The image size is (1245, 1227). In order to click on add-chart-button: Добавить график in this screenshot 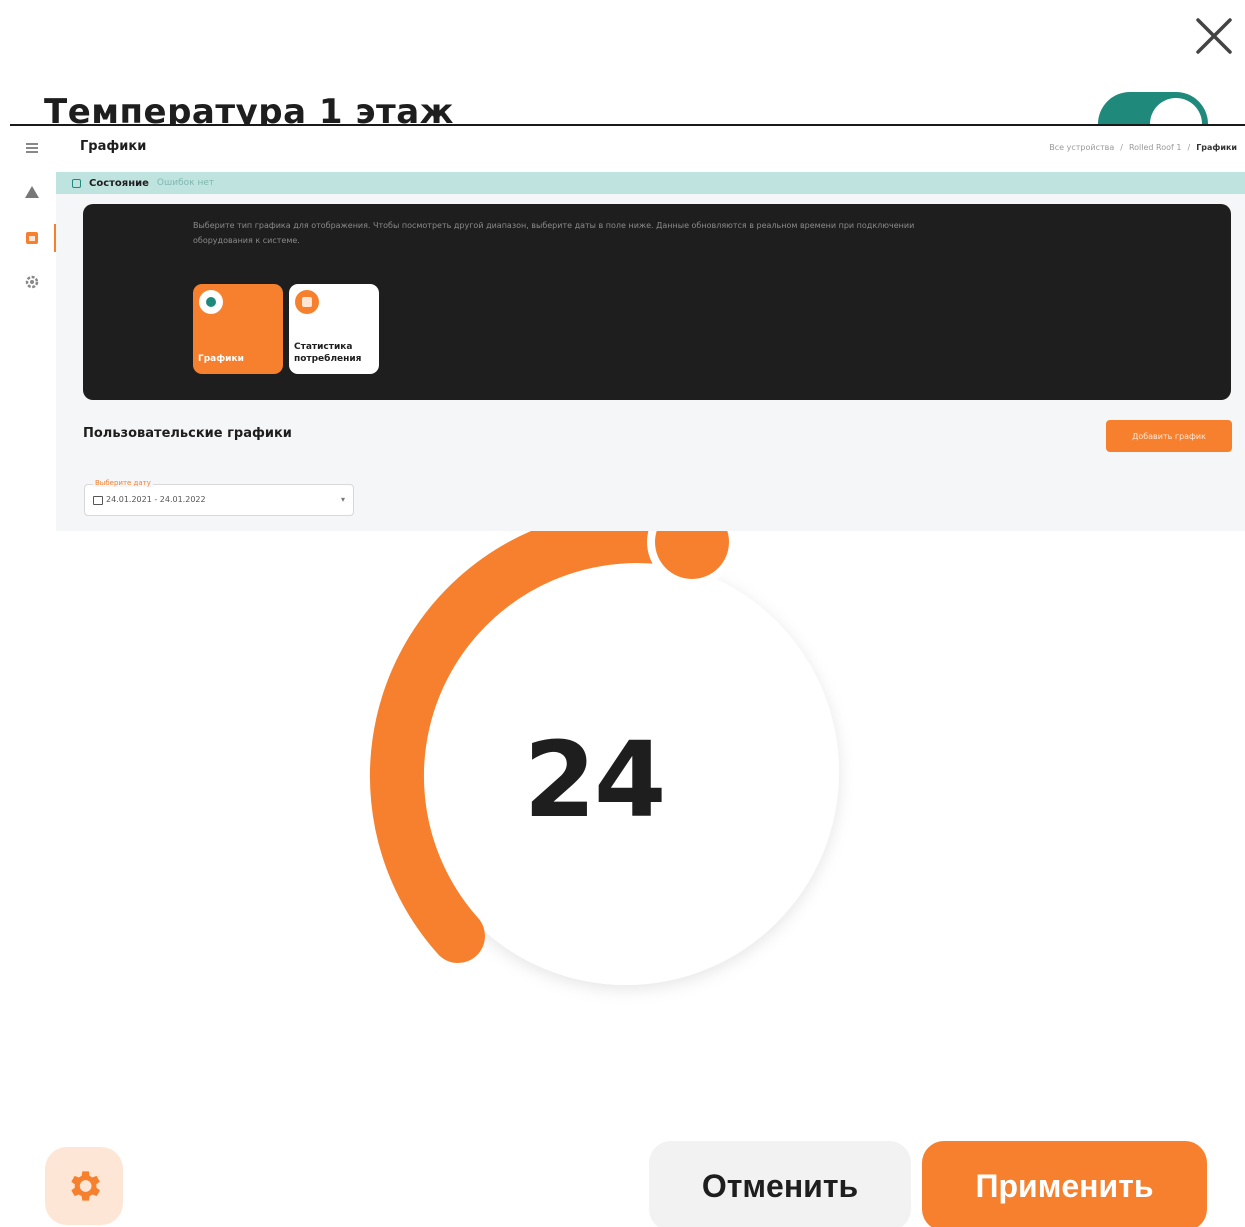, I will do `click(1169, 436)`.